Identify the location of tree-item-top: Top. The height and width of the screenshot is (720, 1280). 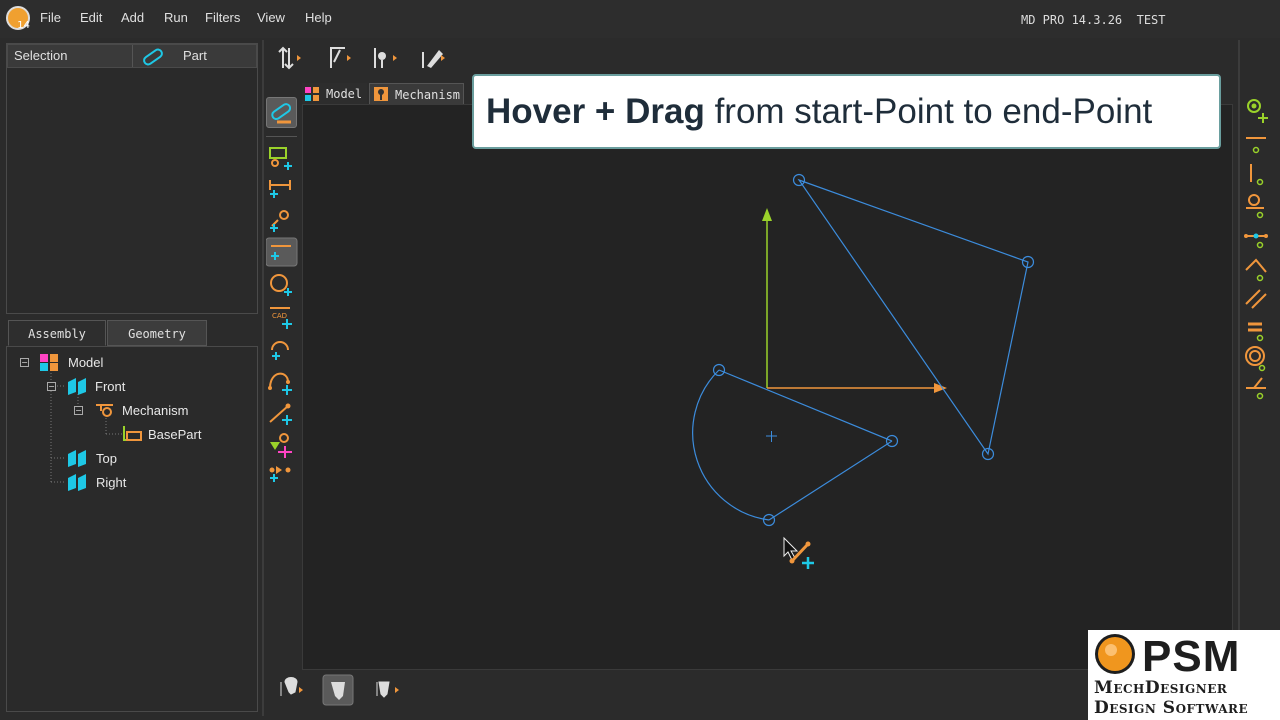
(106, 458).